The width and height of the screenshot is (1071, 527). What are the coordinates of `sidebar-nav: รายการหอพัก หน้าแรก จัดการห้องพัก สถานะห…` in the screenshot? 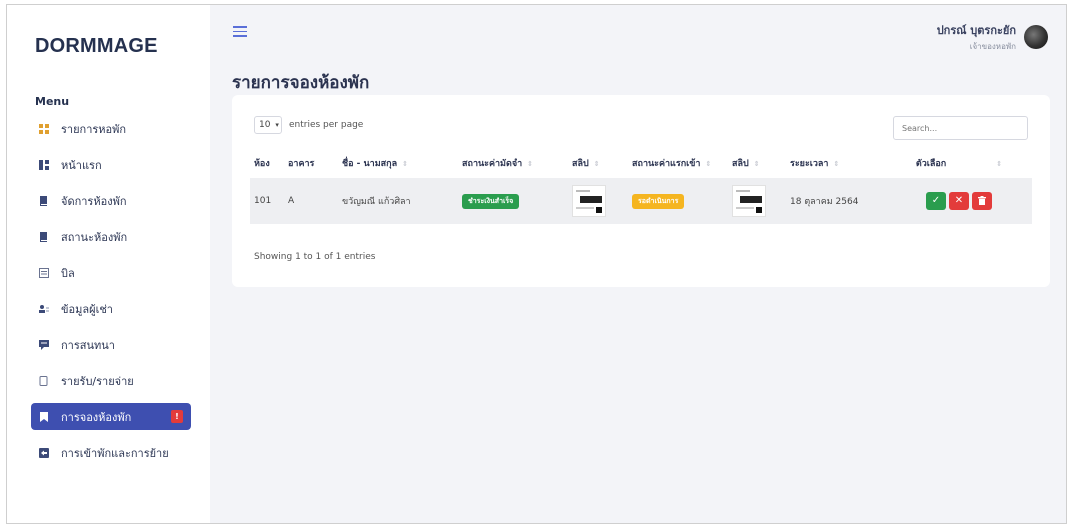 It's located at (111, 295).